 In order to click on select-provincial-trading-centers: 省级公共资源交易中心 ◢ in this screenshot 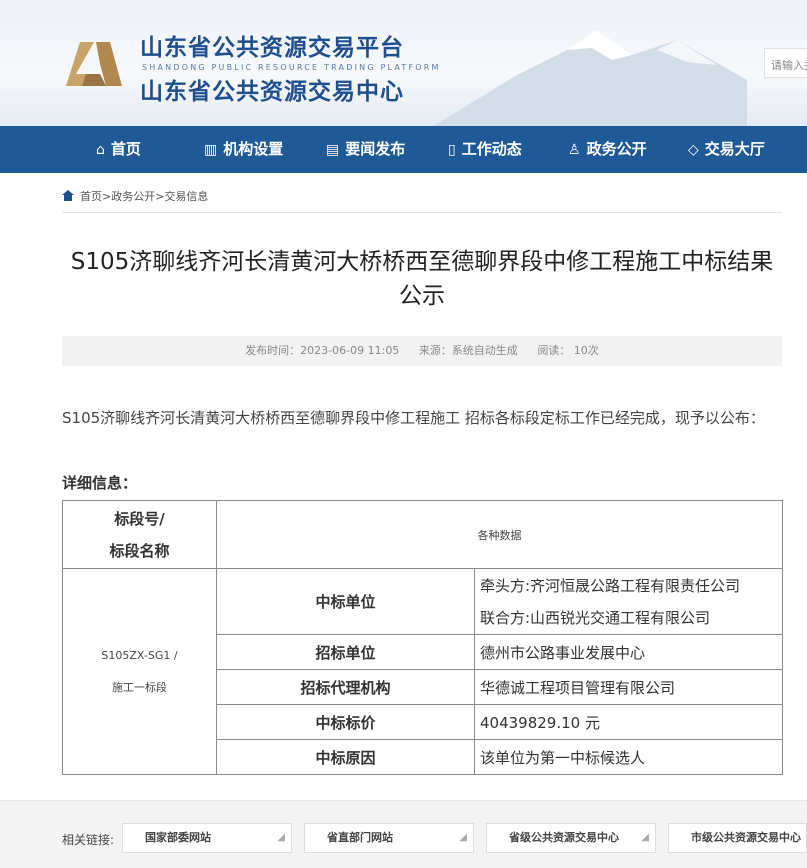, I will do `click(571, 838)`.